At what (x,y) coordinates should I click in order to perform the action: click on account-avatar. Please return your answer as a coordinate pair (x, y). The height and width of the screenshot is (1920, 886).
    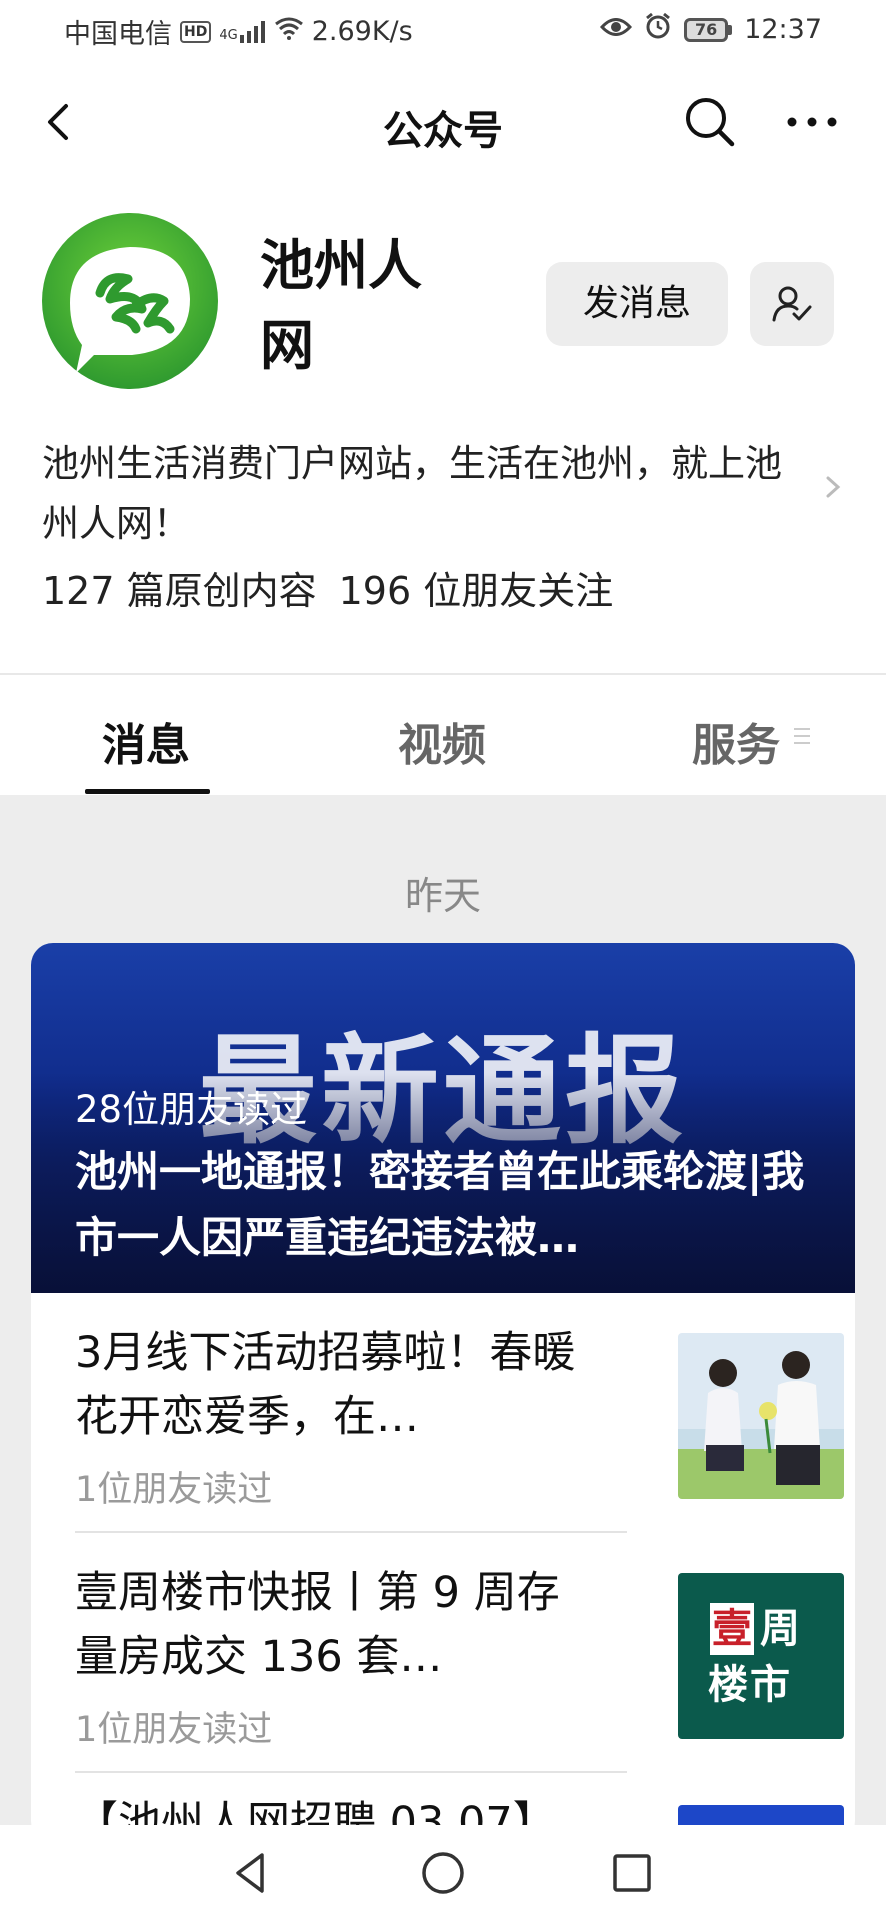
    Looking at the image, I should click on (130, 303).